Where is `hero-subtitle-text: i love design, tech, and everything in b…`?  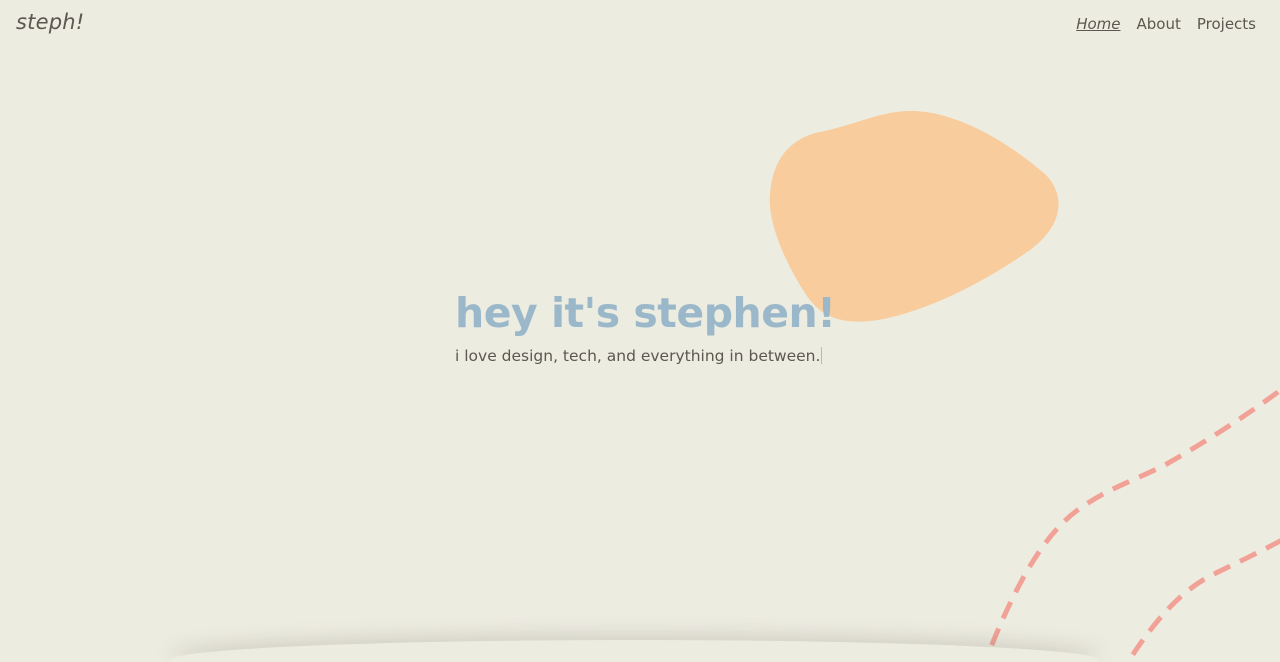 hero-subtitle-text: i love design, tech, and everything in b… is located at coordinates (638, 356).